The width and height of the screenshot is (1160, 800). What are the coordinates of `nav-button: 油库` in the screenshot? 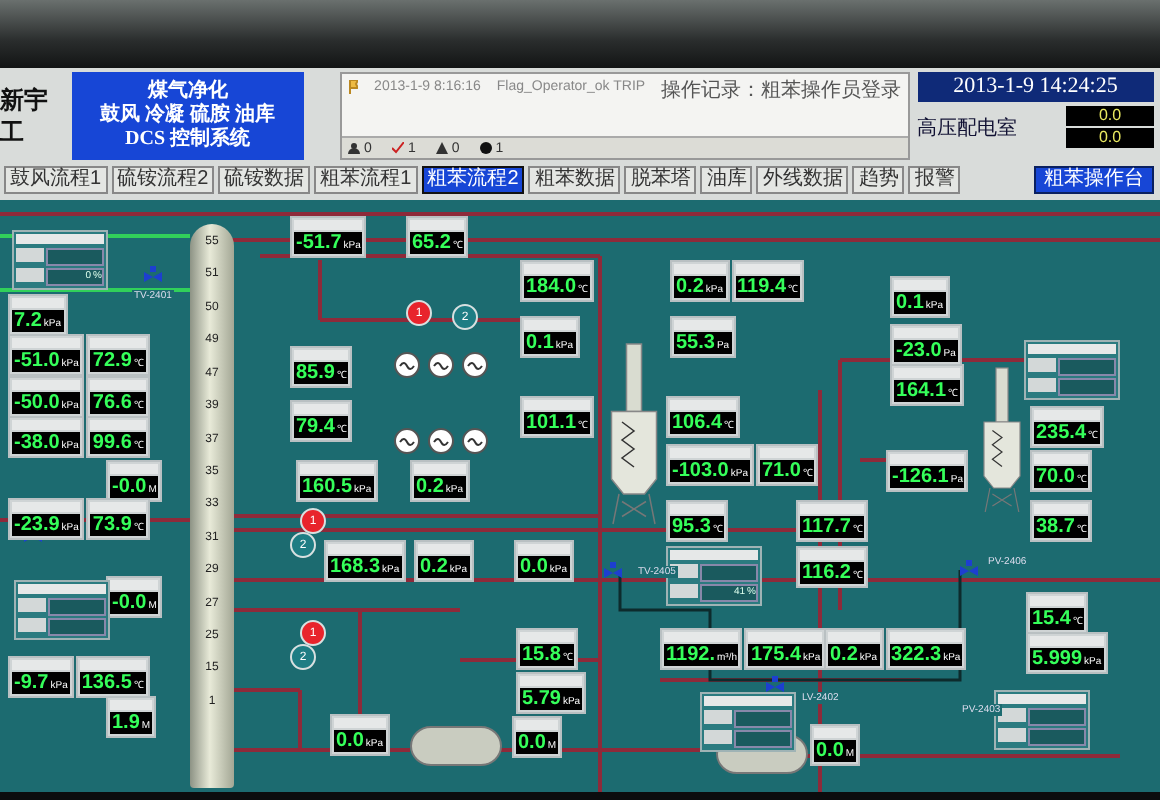 It's located at (726, 180).